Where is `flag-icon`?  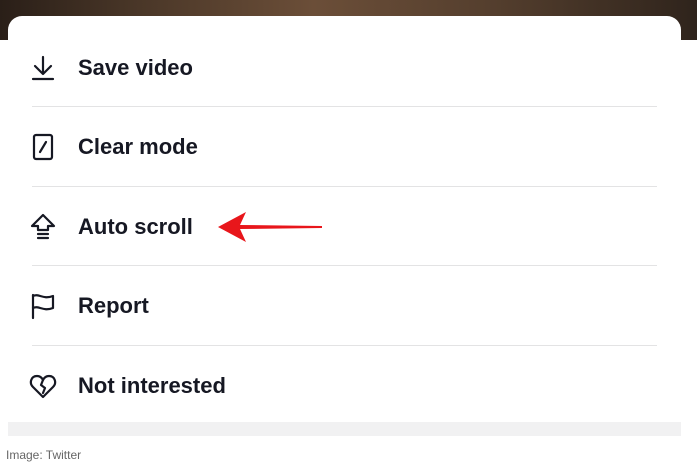 flag-icon is located at coordinates (43, 306).